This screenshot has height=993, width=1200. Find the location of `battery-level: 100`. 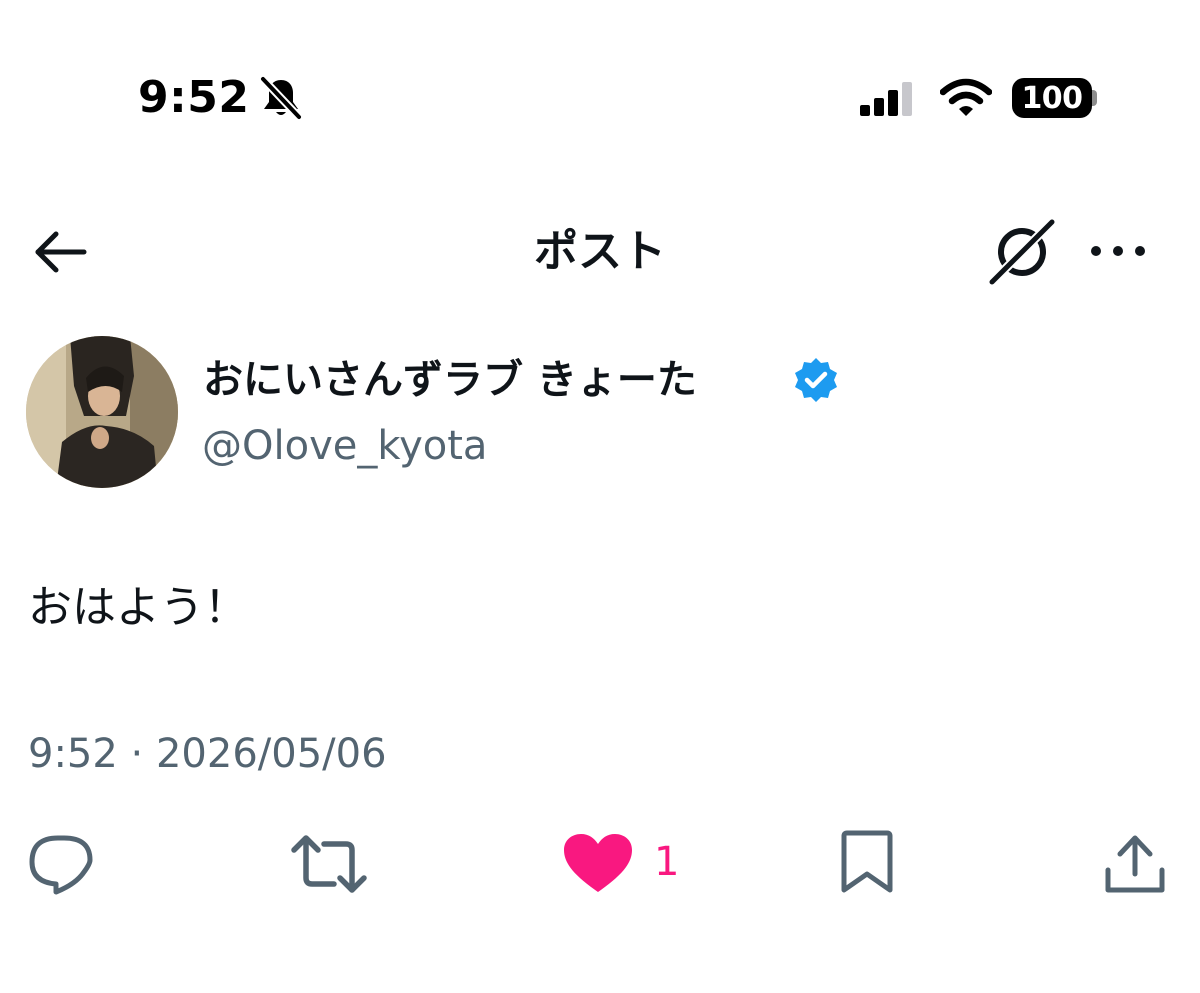

battery-level: 100 is located at coordinates (1052, 98).